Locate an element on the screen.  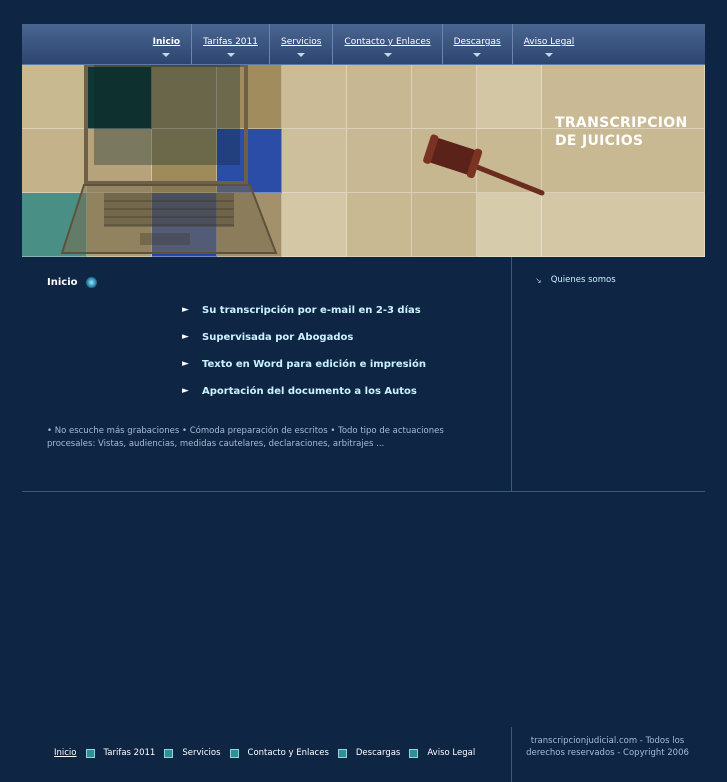
nav-item-label: Contacto y Enlaces is located at coordinates (387, 42).